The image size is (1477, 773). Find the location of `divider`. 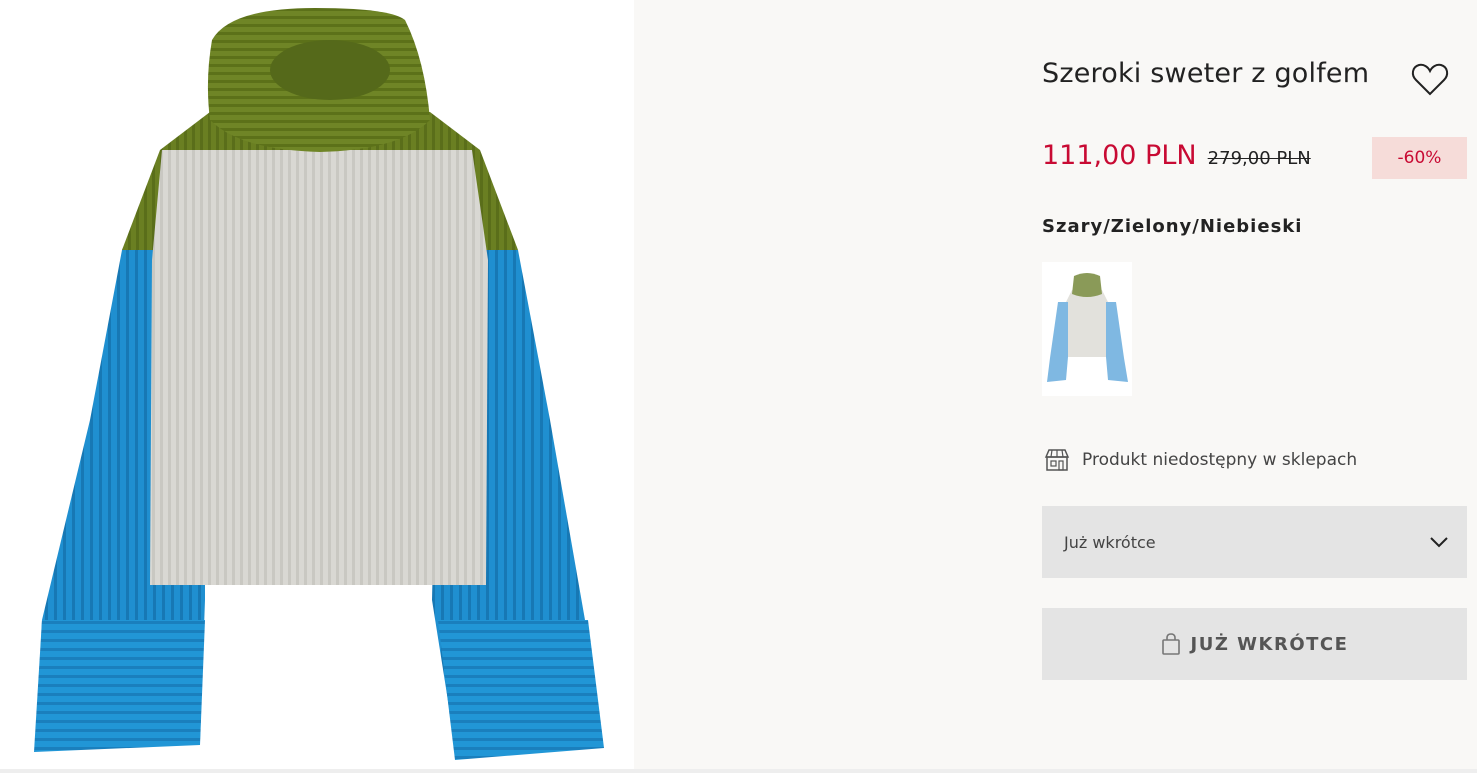

divider is located at coordinates (738, 771).